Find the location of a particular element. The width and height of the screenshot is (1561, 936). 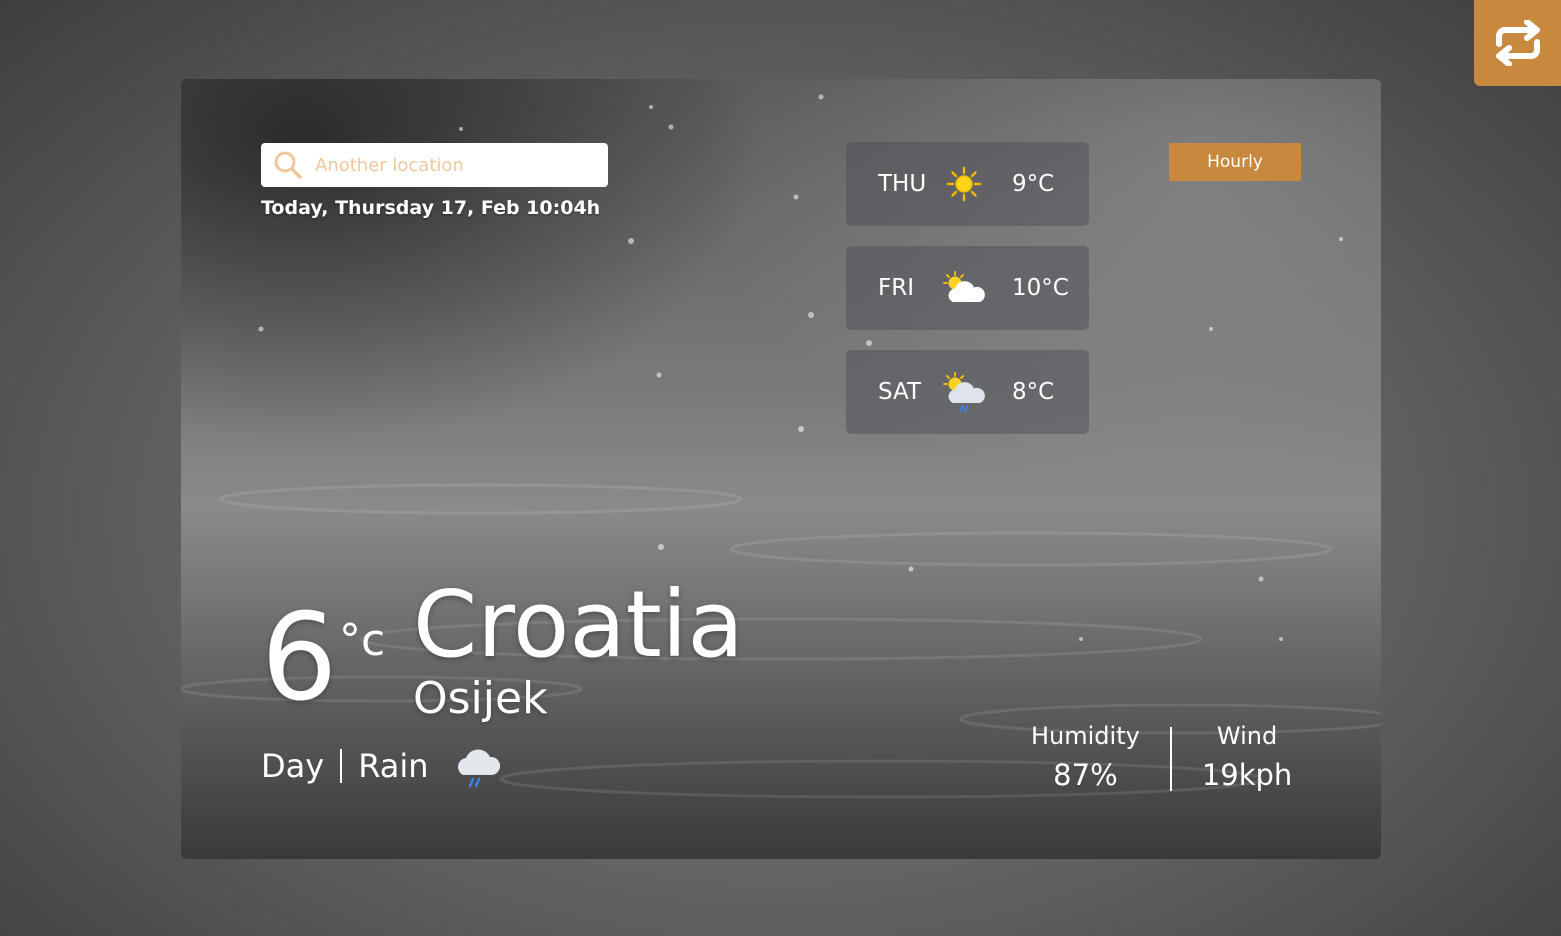

weather-stats: Humidity 87% Wind 19kph is located at coordinates (1161, 757).